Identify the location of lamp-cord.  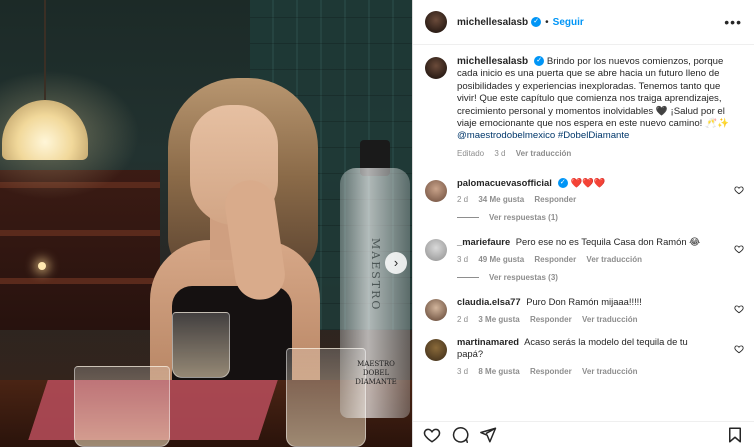
(45, 51).